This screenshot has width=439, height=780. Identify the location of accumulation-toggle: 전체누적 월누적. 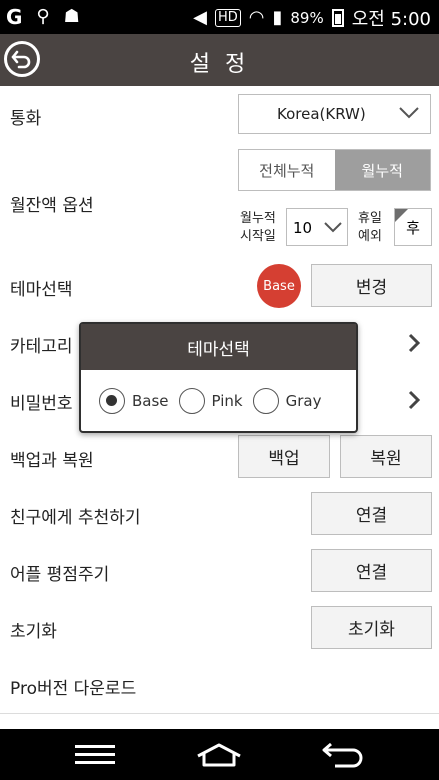
(334, 170).